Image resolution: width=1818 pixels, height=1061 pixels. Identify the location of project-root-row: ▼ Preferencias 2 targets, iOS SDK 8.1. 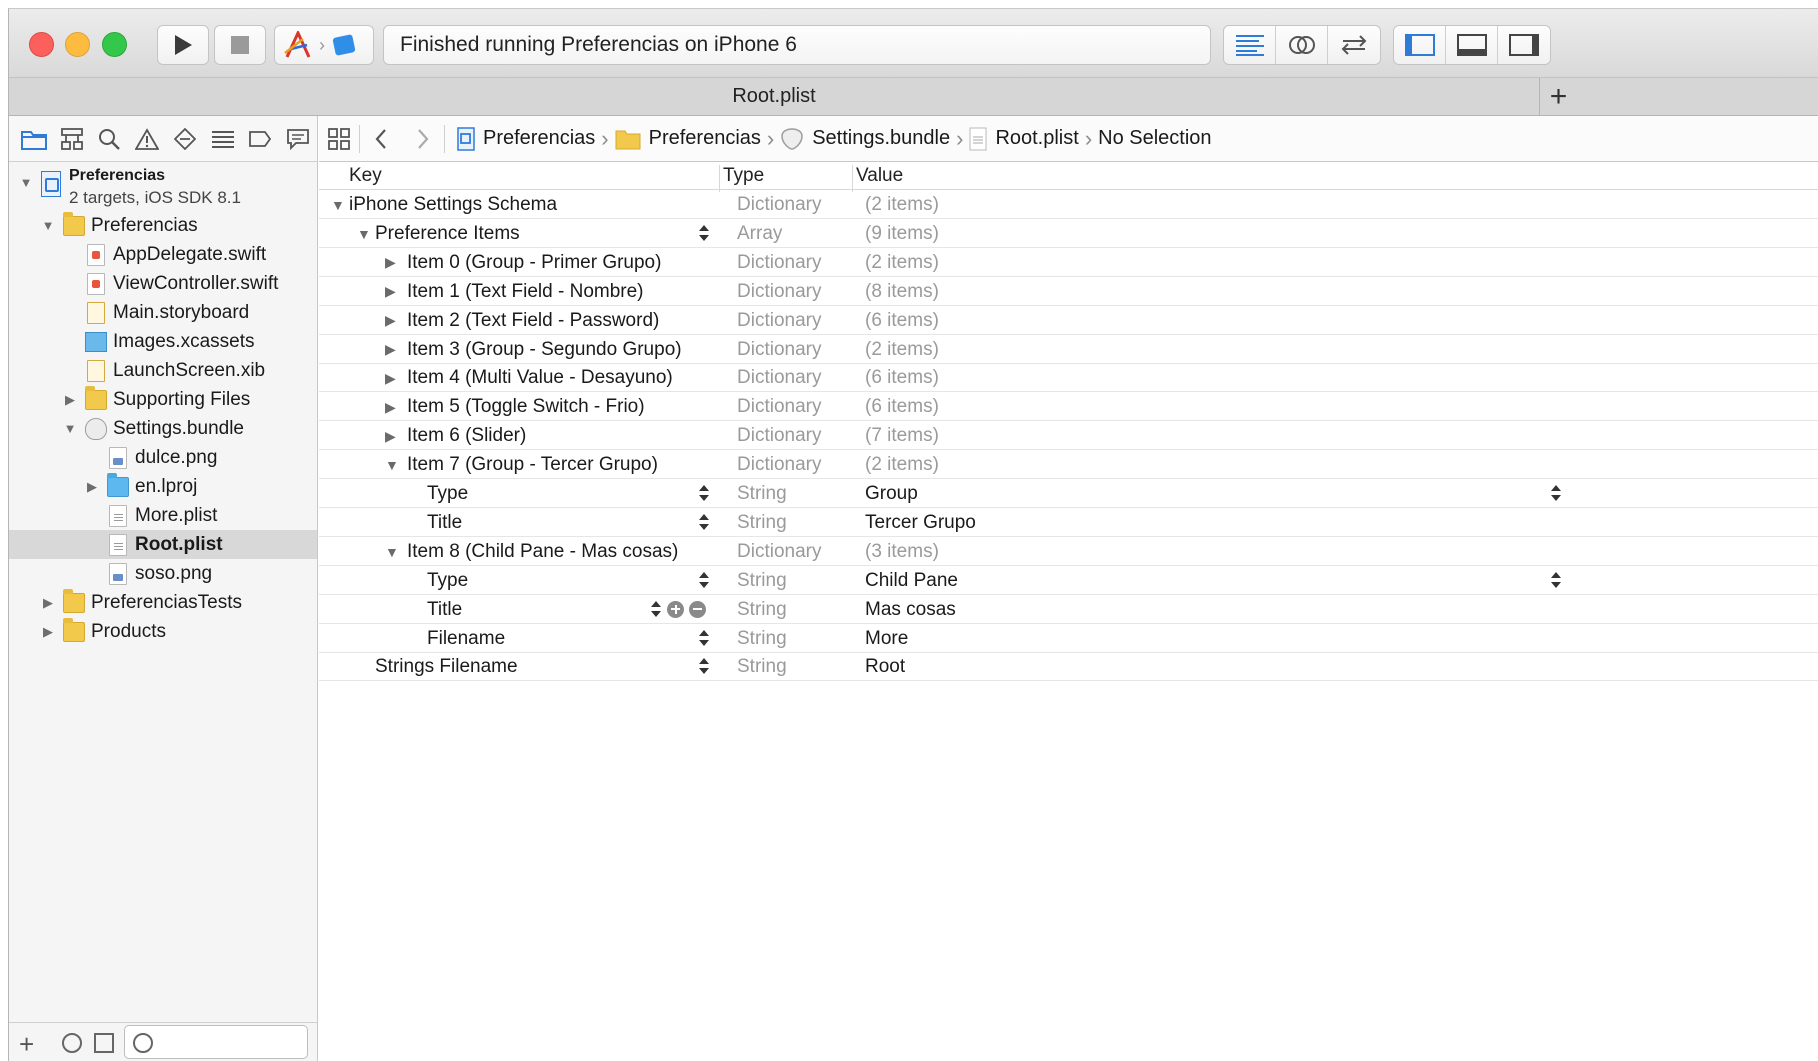
(163, 187).